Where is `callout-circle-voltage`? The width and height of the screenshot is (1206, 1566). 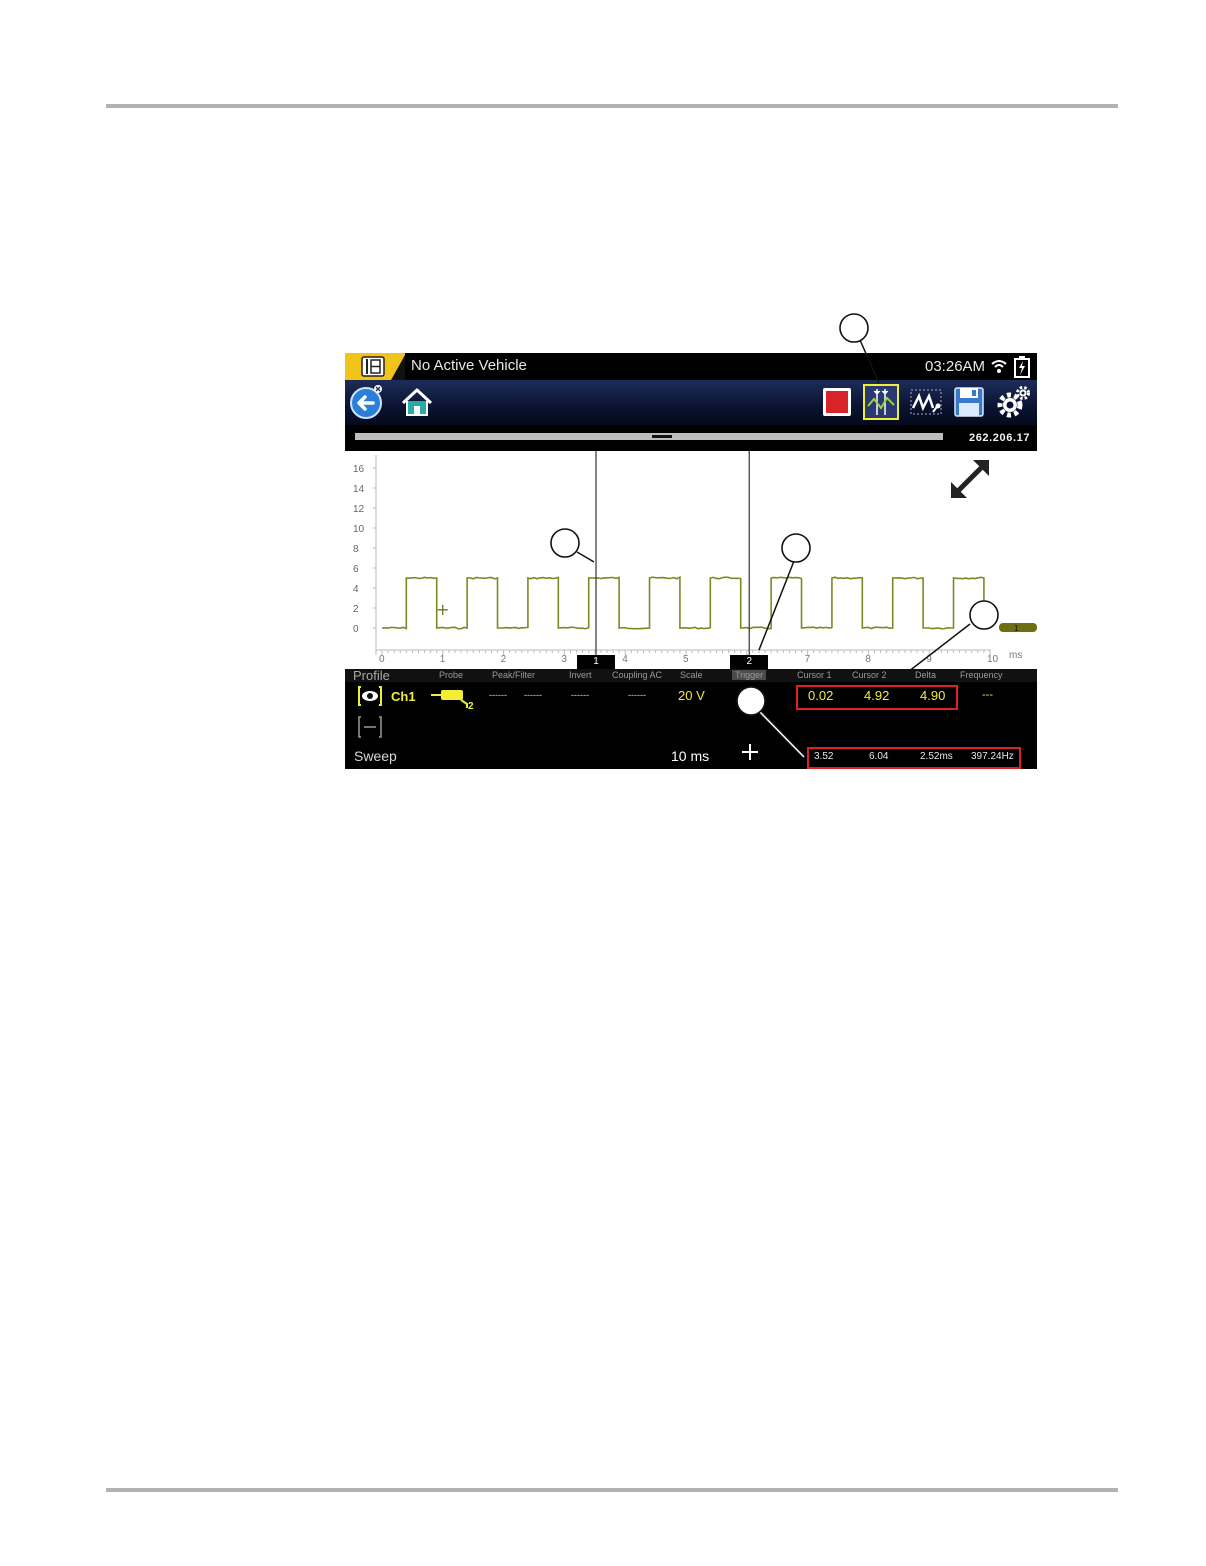 callout-circle-voltage is located at coordinates (984, 615).